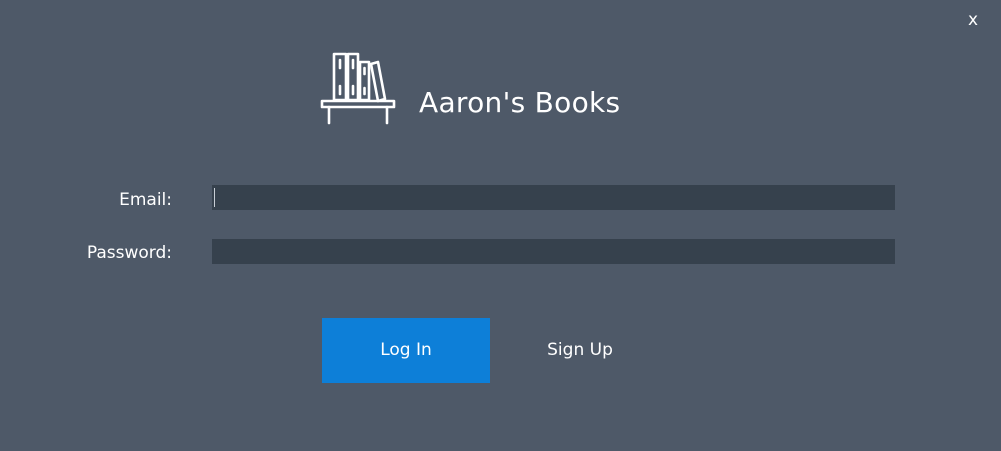  What do you see at coordinates (973, 20) in the screenshot?
I see `close-button: x` at bounding box center [973, 20].